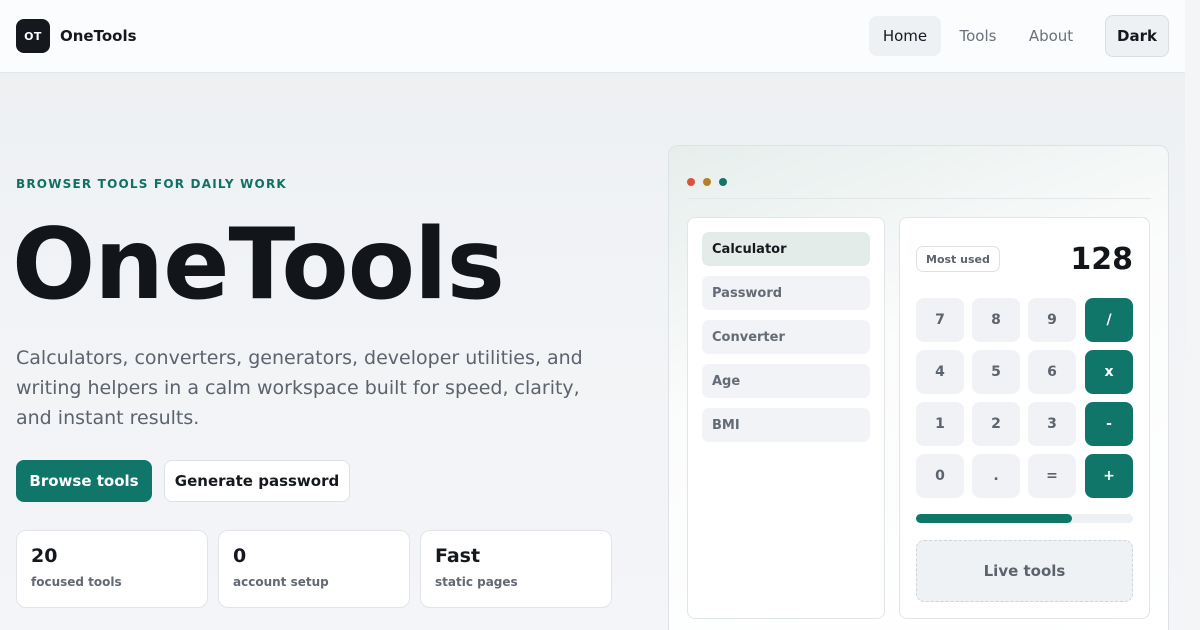 The image size is (1200, 630). Describe the element at coordinates (98, 36) in the screenshot. I see `brand-name: OneTools` at that location.